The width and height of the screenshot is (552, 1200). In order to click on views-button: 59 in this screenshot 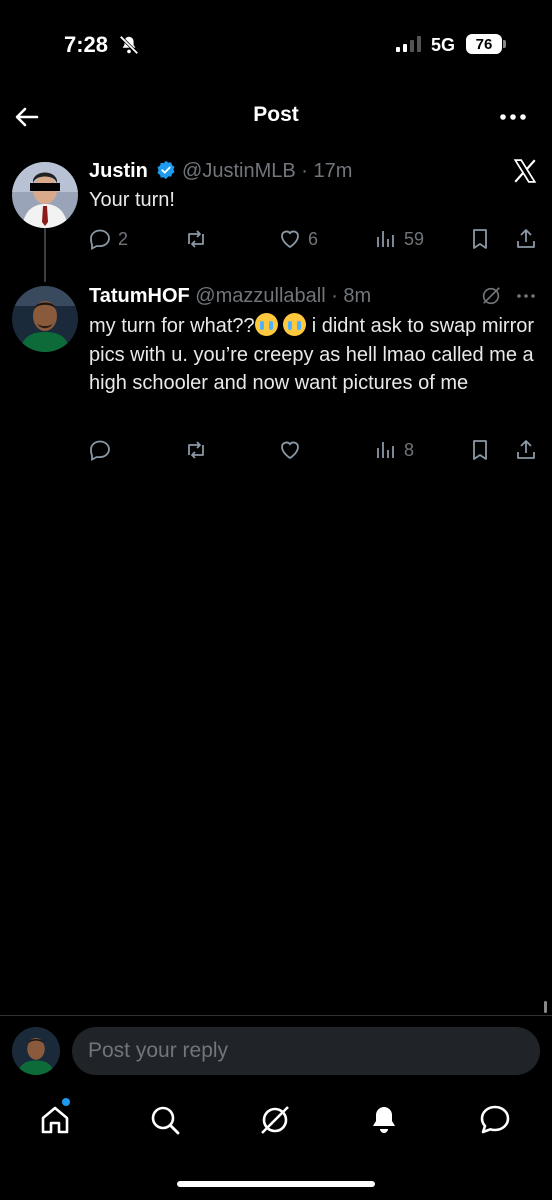, I will do `click(399, 239)`.